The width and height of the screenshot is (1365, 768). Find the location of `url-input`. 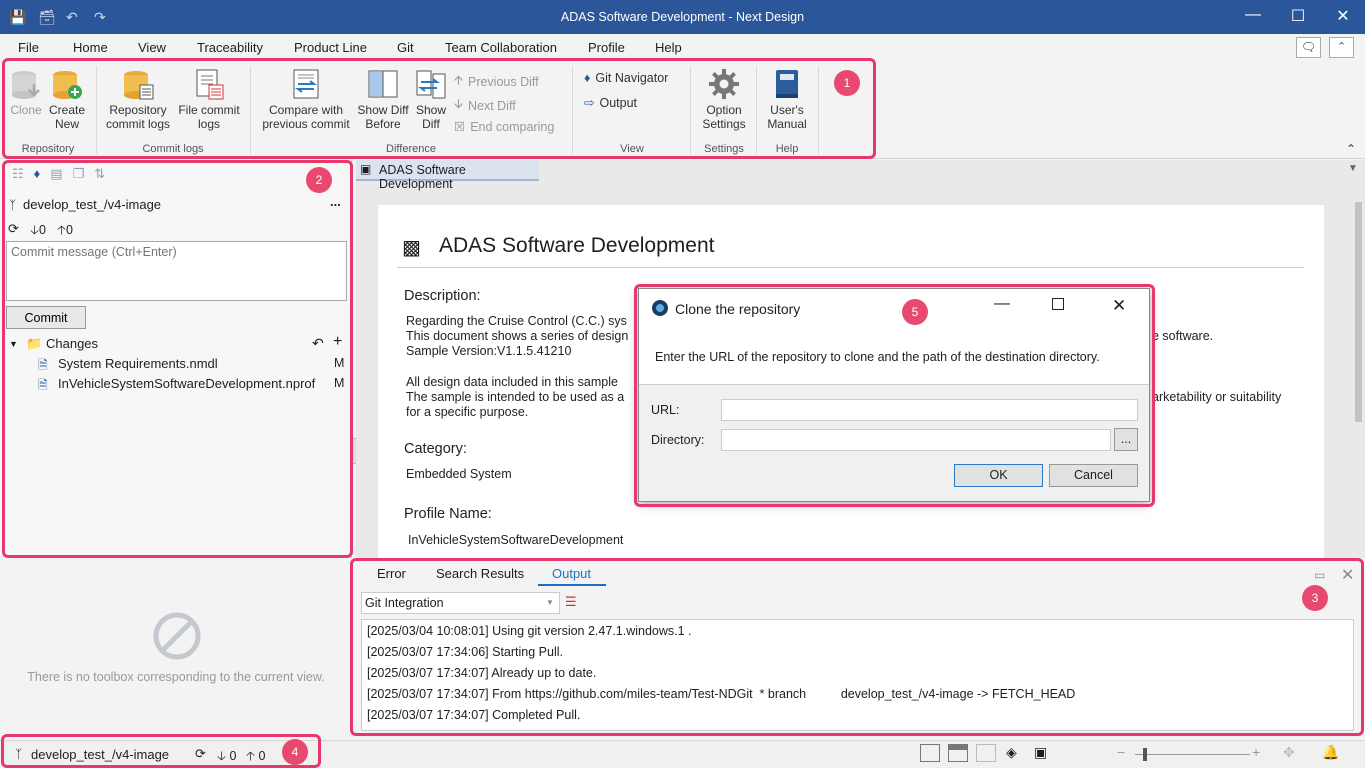

url-input is located at coordinates (929, 410).